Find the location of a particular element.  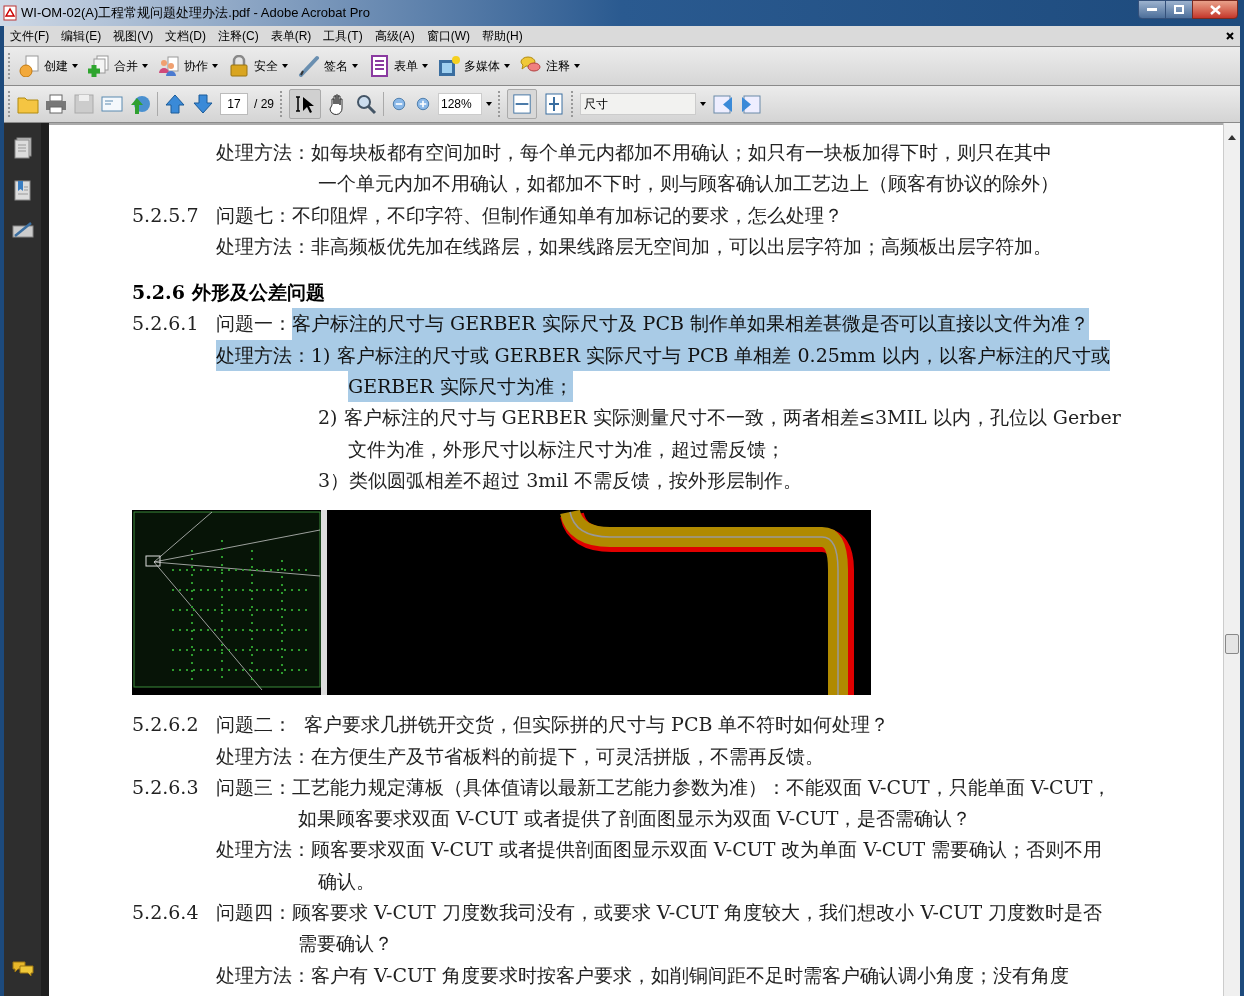

list-item-text: GERBER 实际尺寸为准； is located at coordinates (460, 387).